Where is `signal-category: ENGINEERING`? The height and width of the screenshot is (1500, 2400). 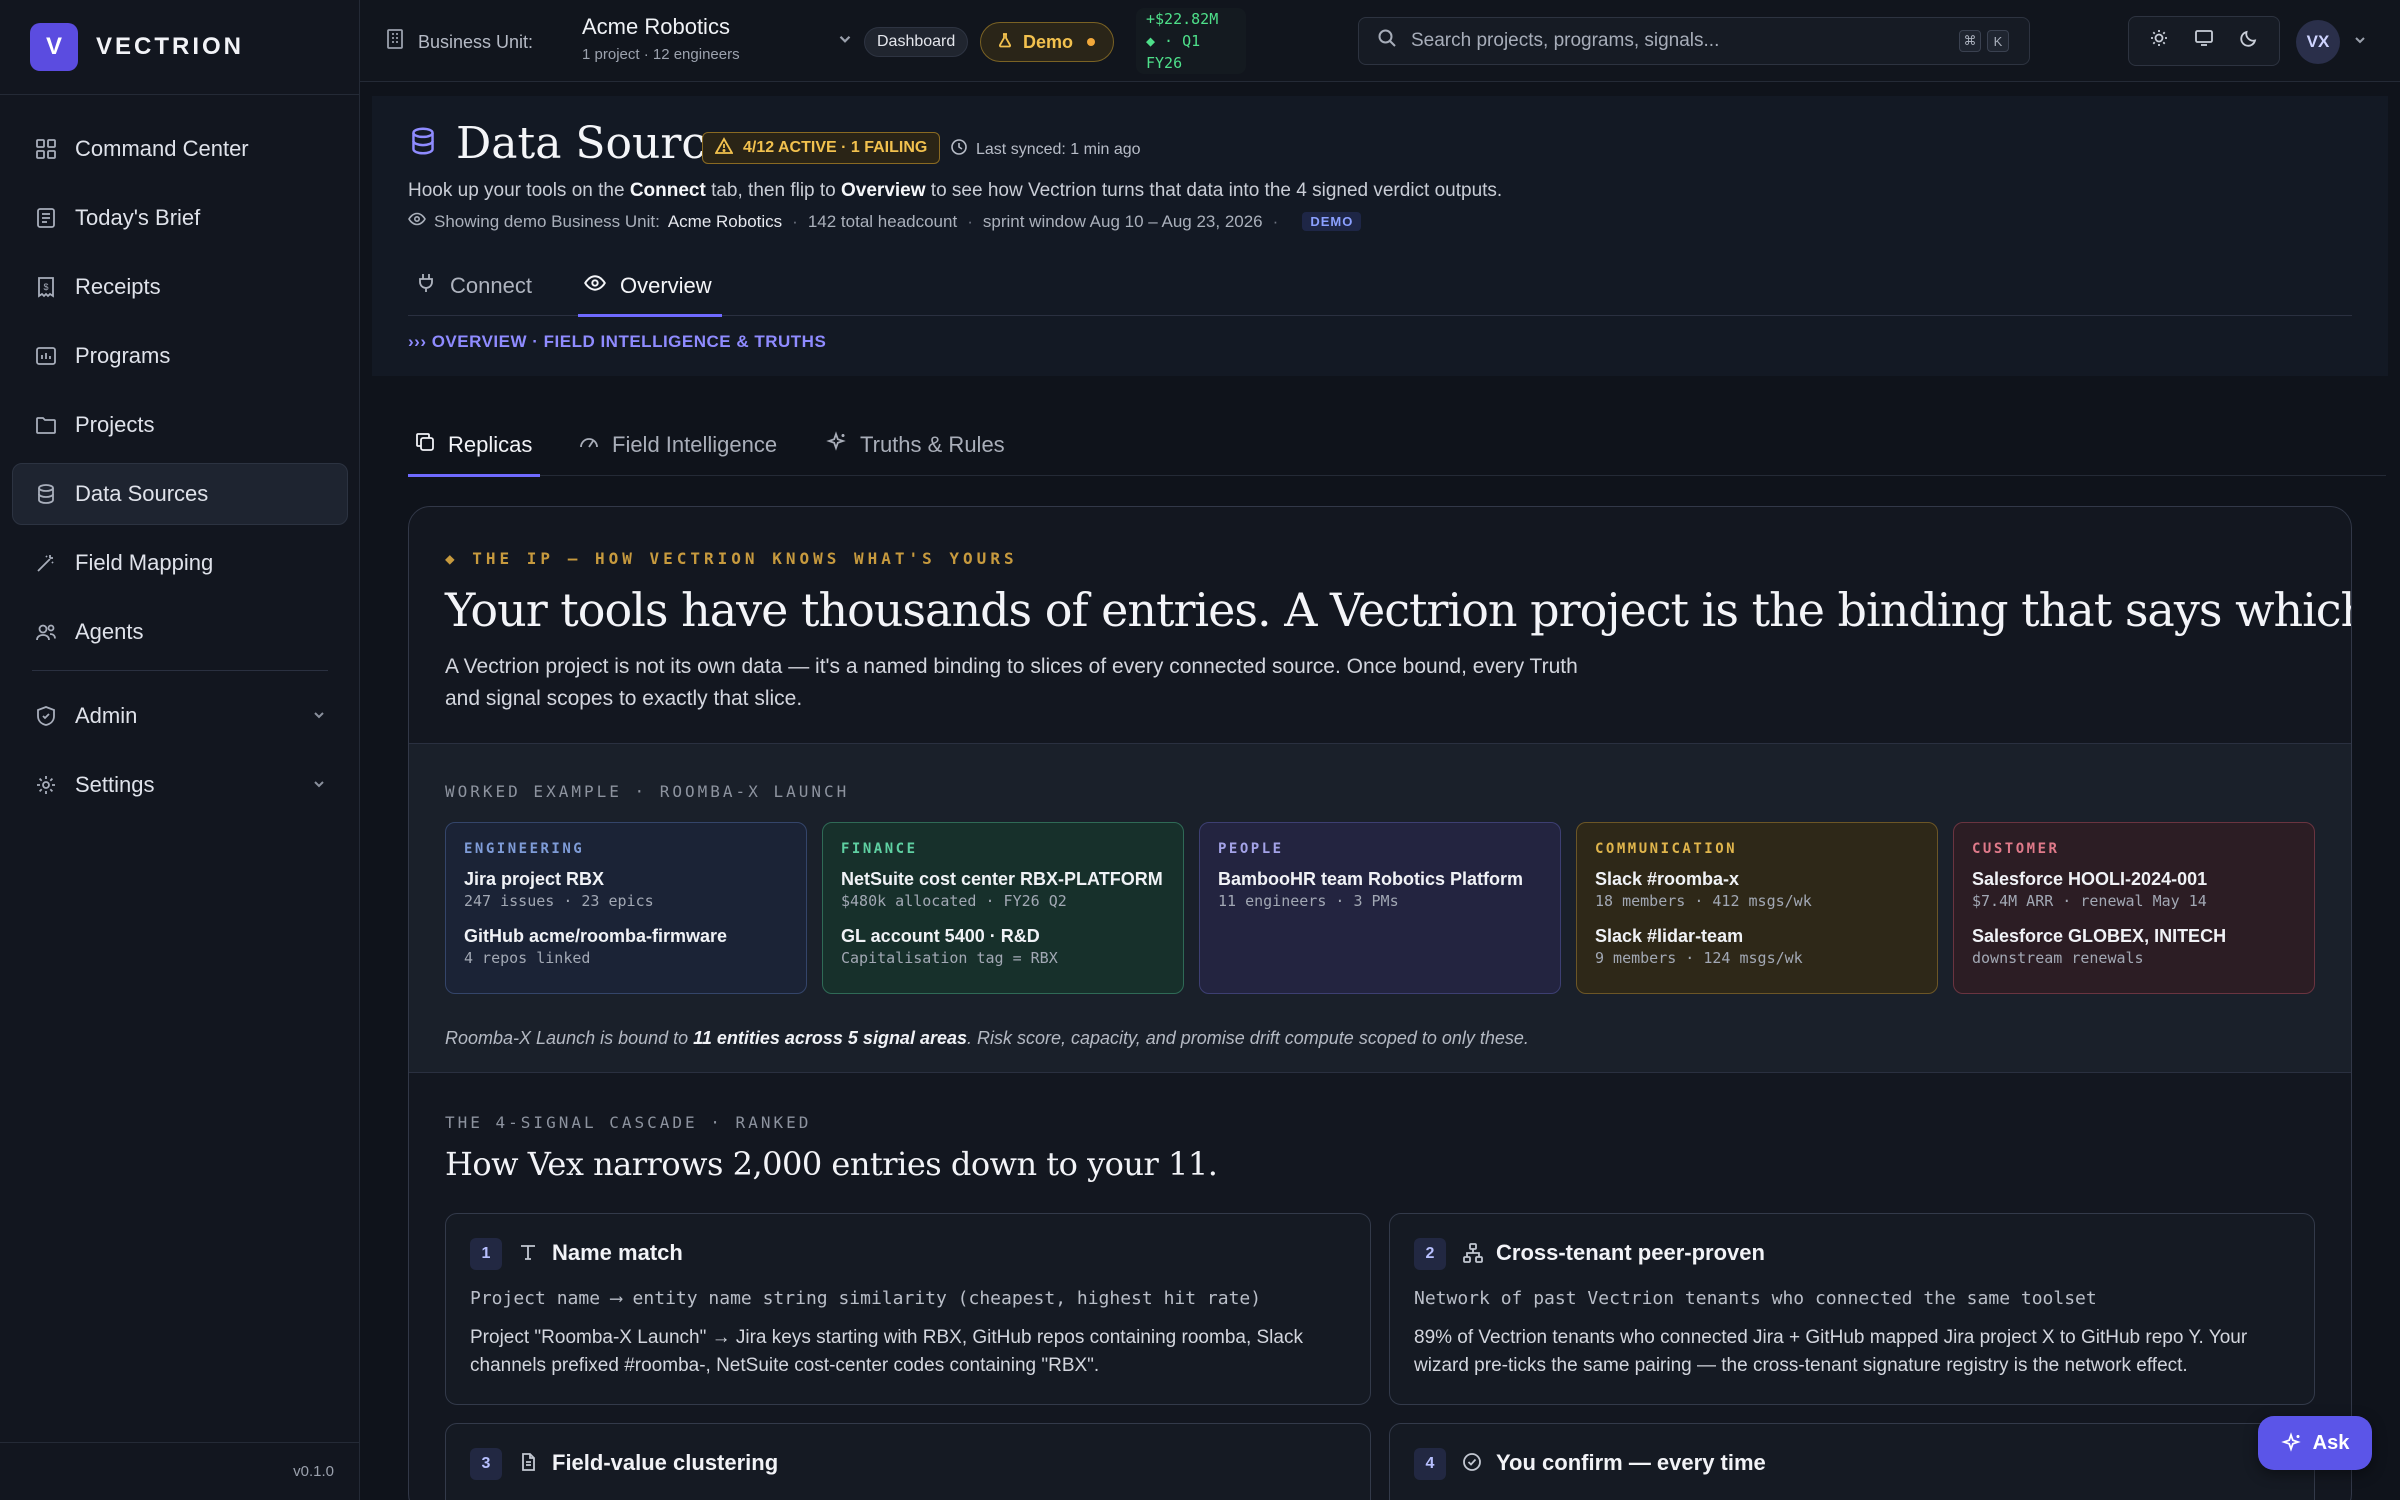 signal-category: ENGINEERING is located at coordinates (524, 849).